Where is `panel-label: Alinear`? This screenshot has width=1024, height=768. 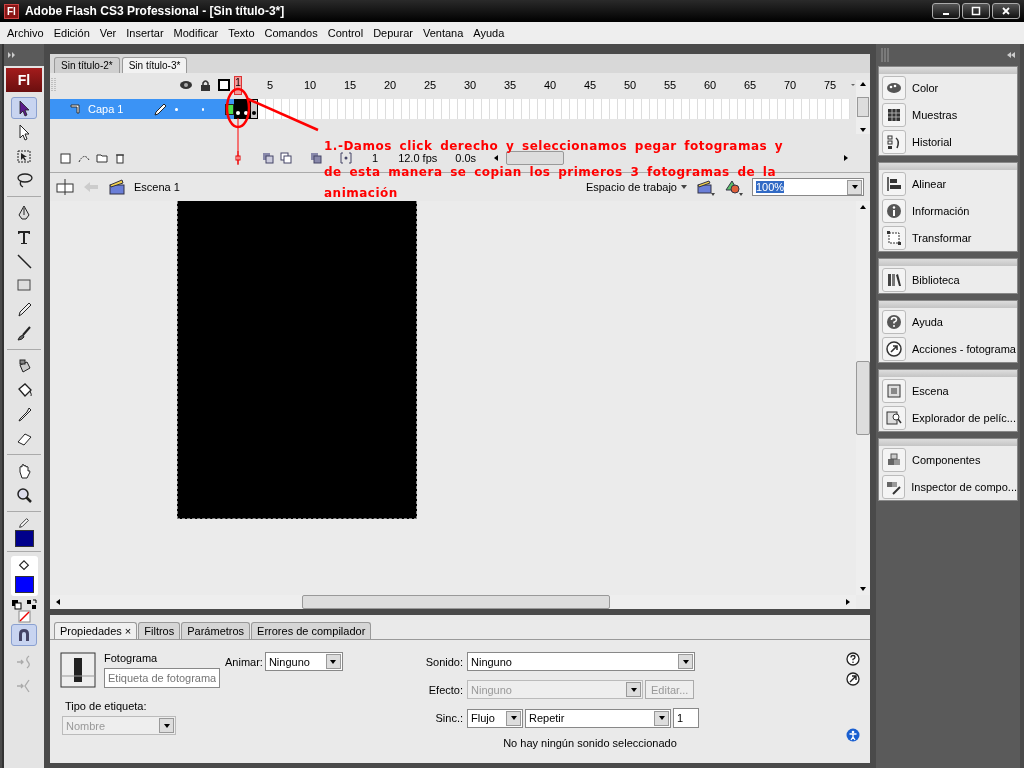
panel-label: Alinear is located at coordinates (929, 183).